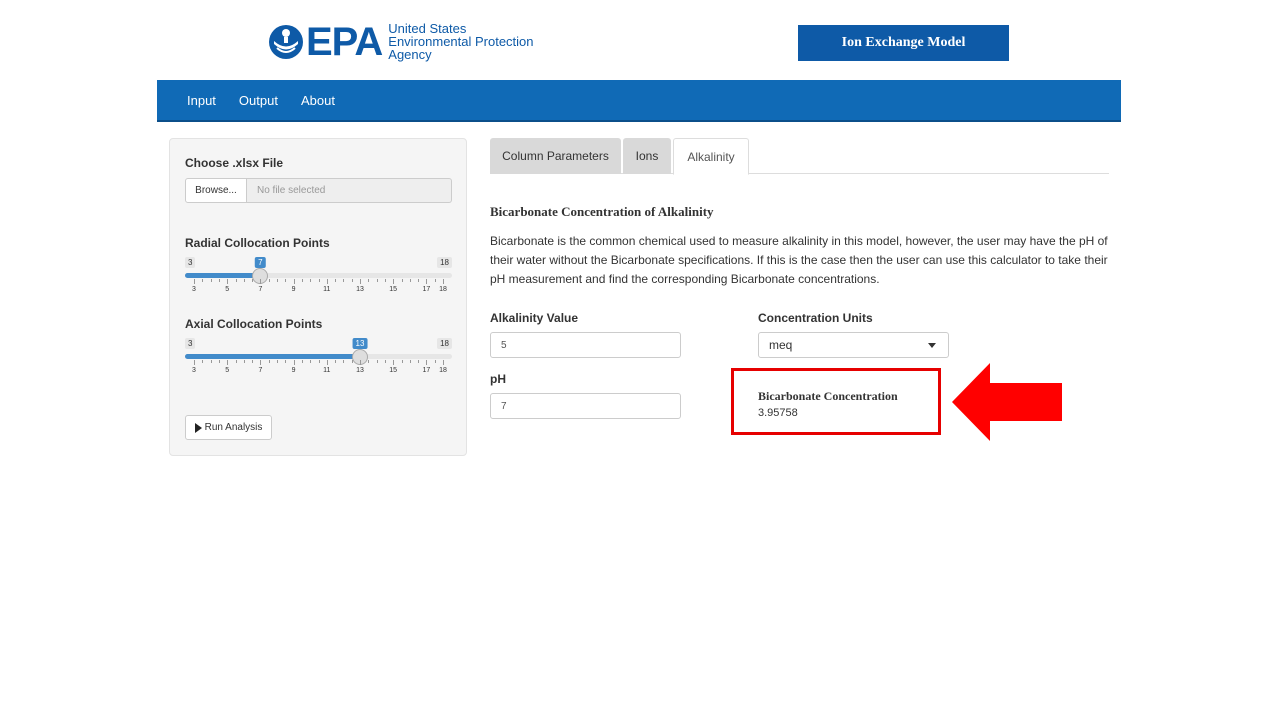 This screenshot has height=720, width=1280. What do you see at coordinates (349, 190) in the screenshot?
I see `file-name-field: No file selected` at bounding box center [349, 190].